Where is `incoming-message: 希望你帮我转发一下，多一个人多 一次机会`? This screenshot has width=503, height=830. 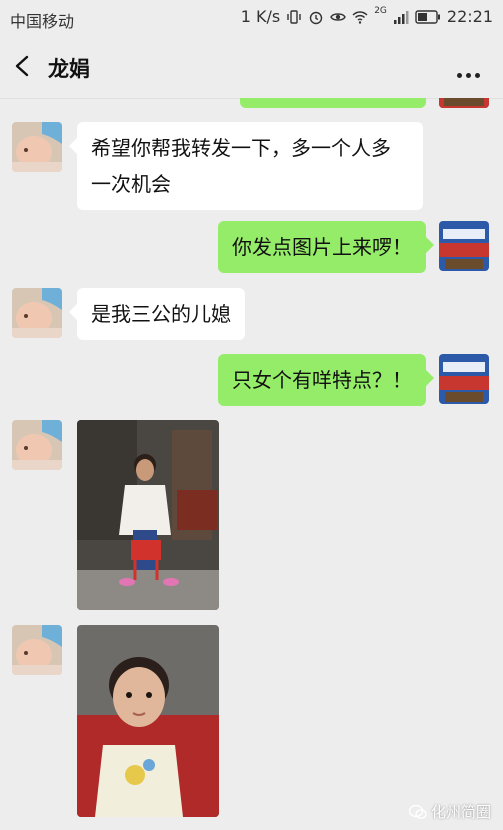 incoming-message: 希望你帮我转发一下，多一个人多 一次机会 is located at coordinates (246, 166).